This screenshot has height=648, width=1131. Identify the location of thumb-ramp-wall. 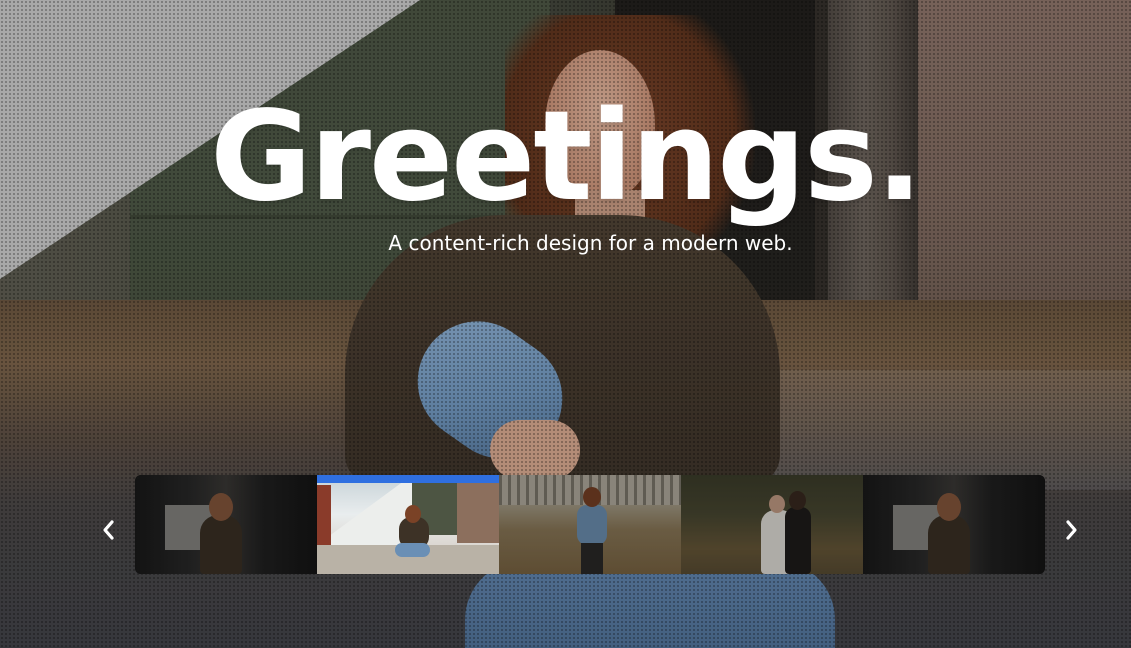
(364, 510).